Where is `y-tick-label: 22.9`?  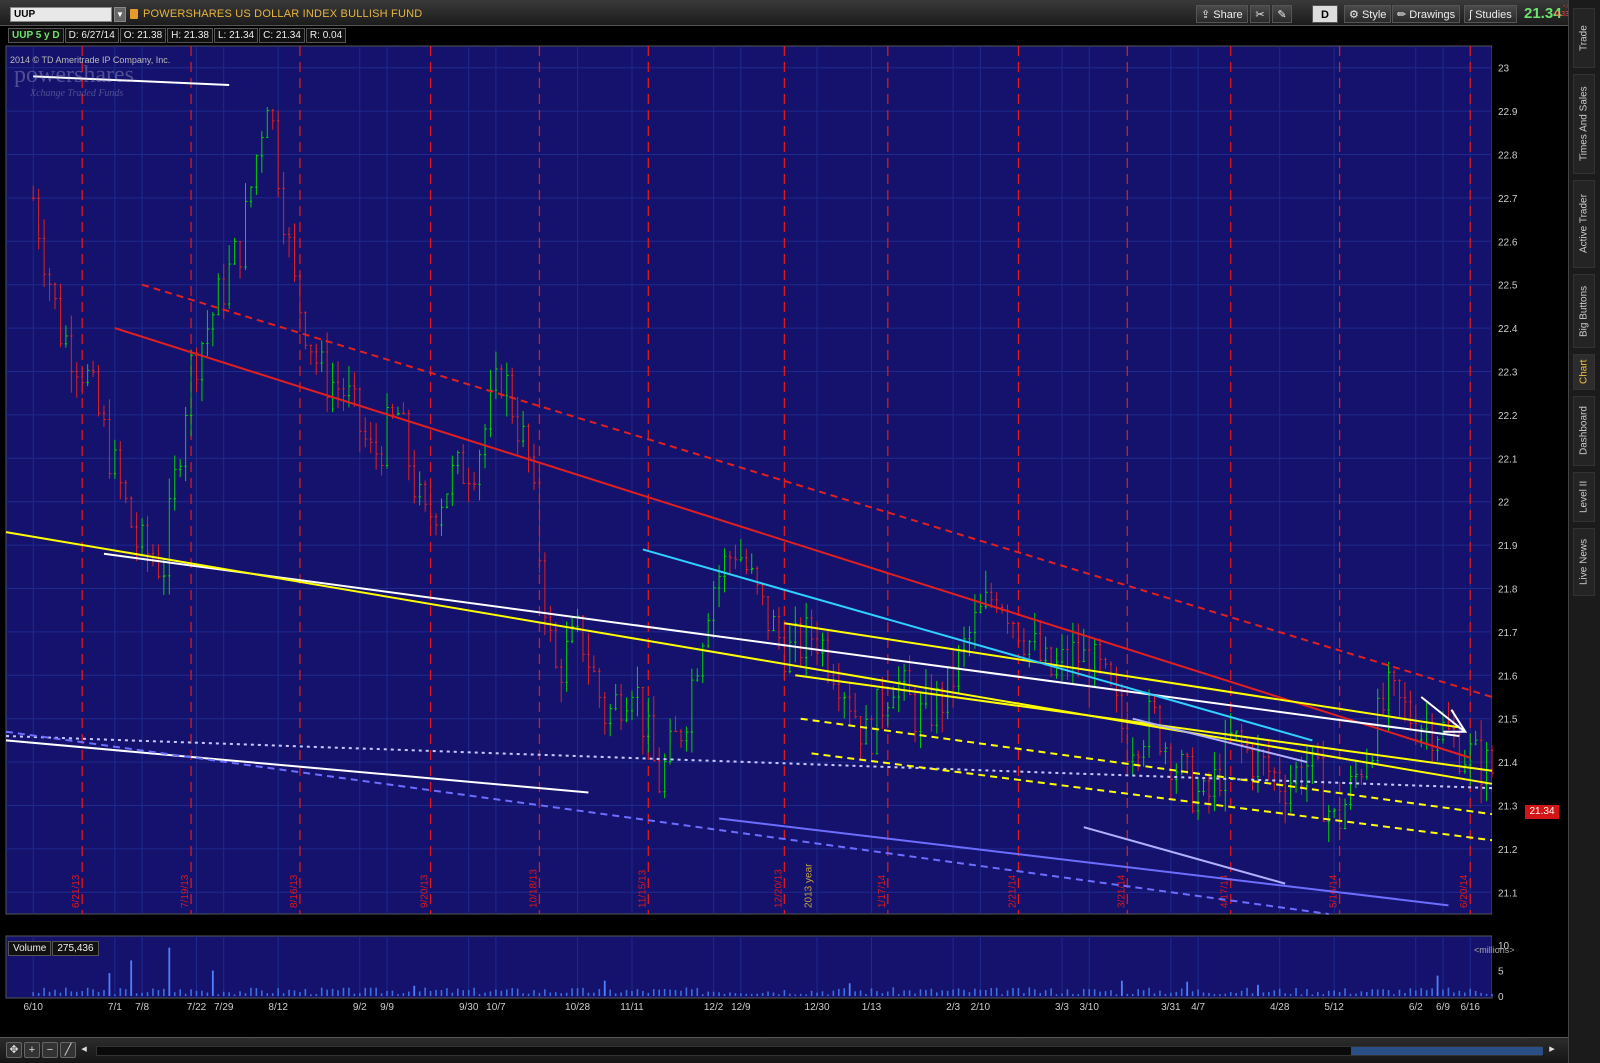 y-tick-label: 22.9 is located at coordinates (1508, 112).